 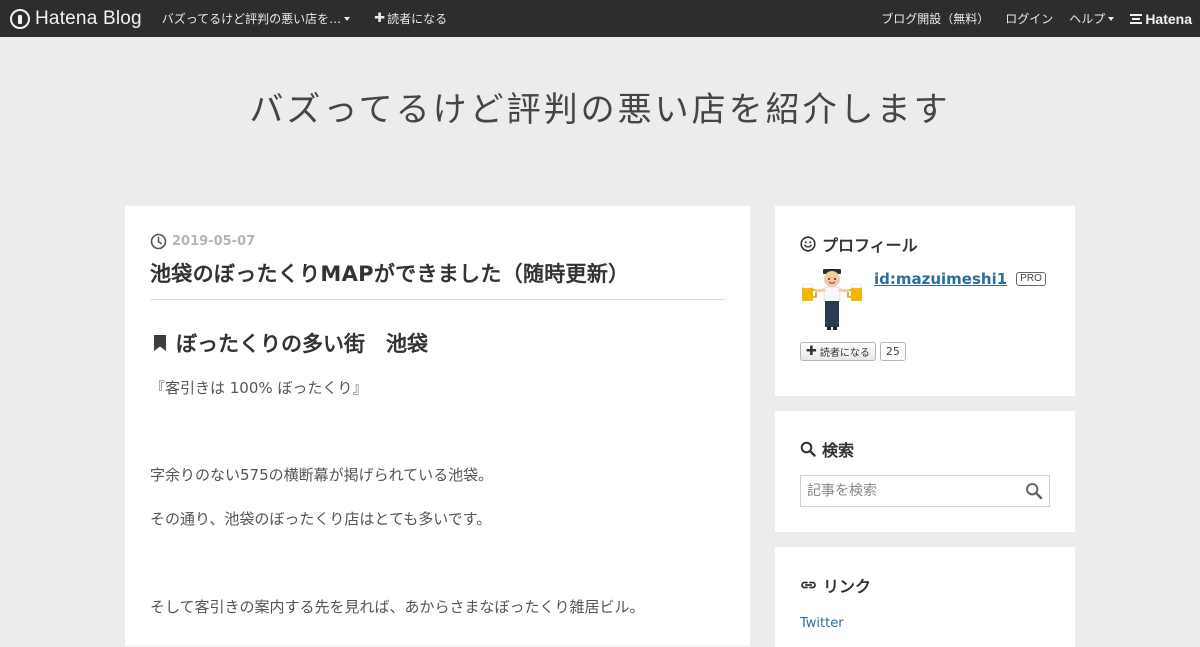 What do you see at coordinates (838, 450) in the screenshot?
I see `search-heading-text: 検索` at bounding box center [838, 450].